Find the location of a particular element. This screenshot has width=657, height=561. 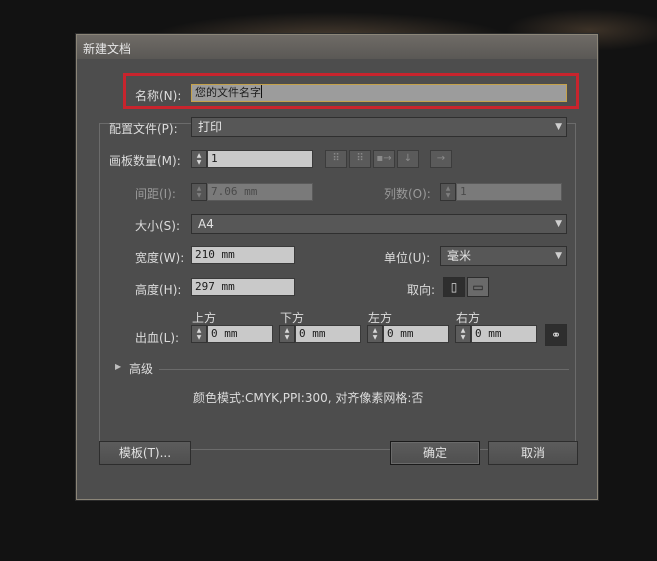

spacing-stepper: ▲ ▼ 7.06 mm is located at coordinates (252, 192).